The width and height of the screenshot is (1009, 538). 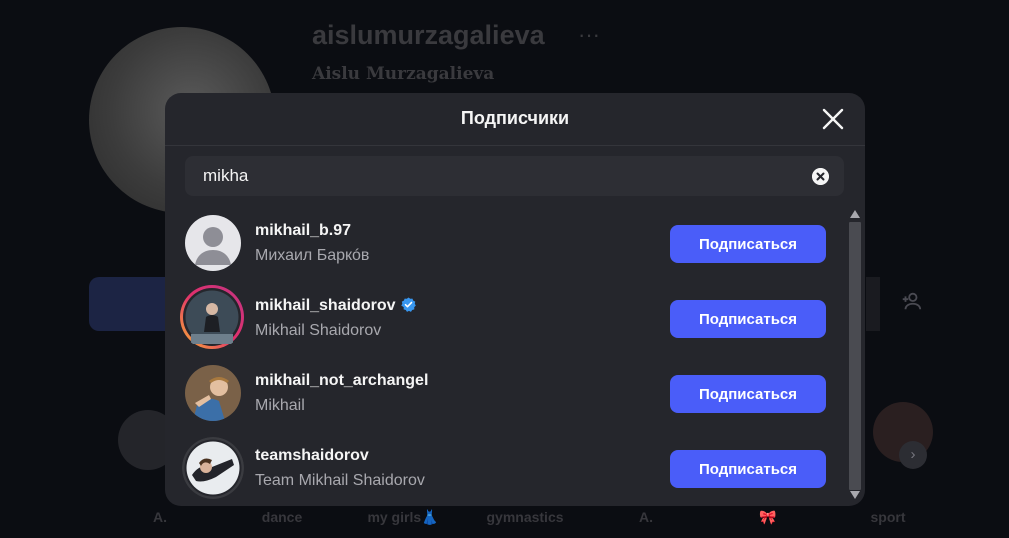 What do you see at coordinates (325, 305) in the screenshot?
I see `row-username-text: mikhail_shaidorov` at bounding box center [325, 305].